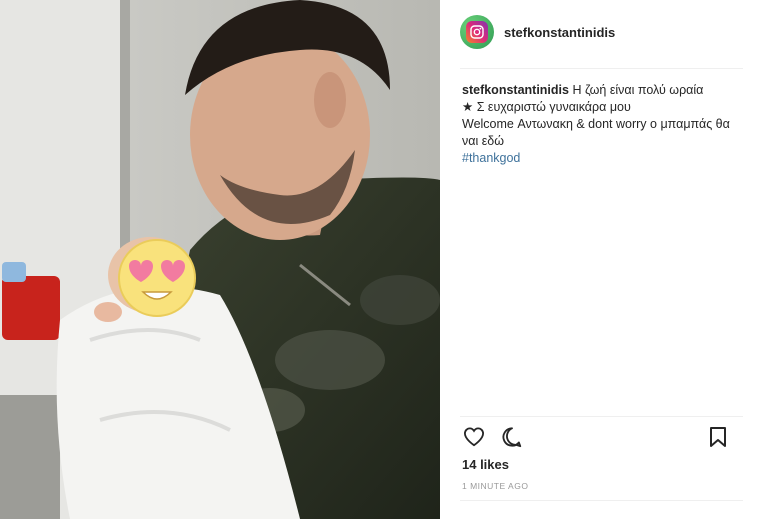 The image size is (780, 519). I want to click on actions-divider, so click(601, 416).